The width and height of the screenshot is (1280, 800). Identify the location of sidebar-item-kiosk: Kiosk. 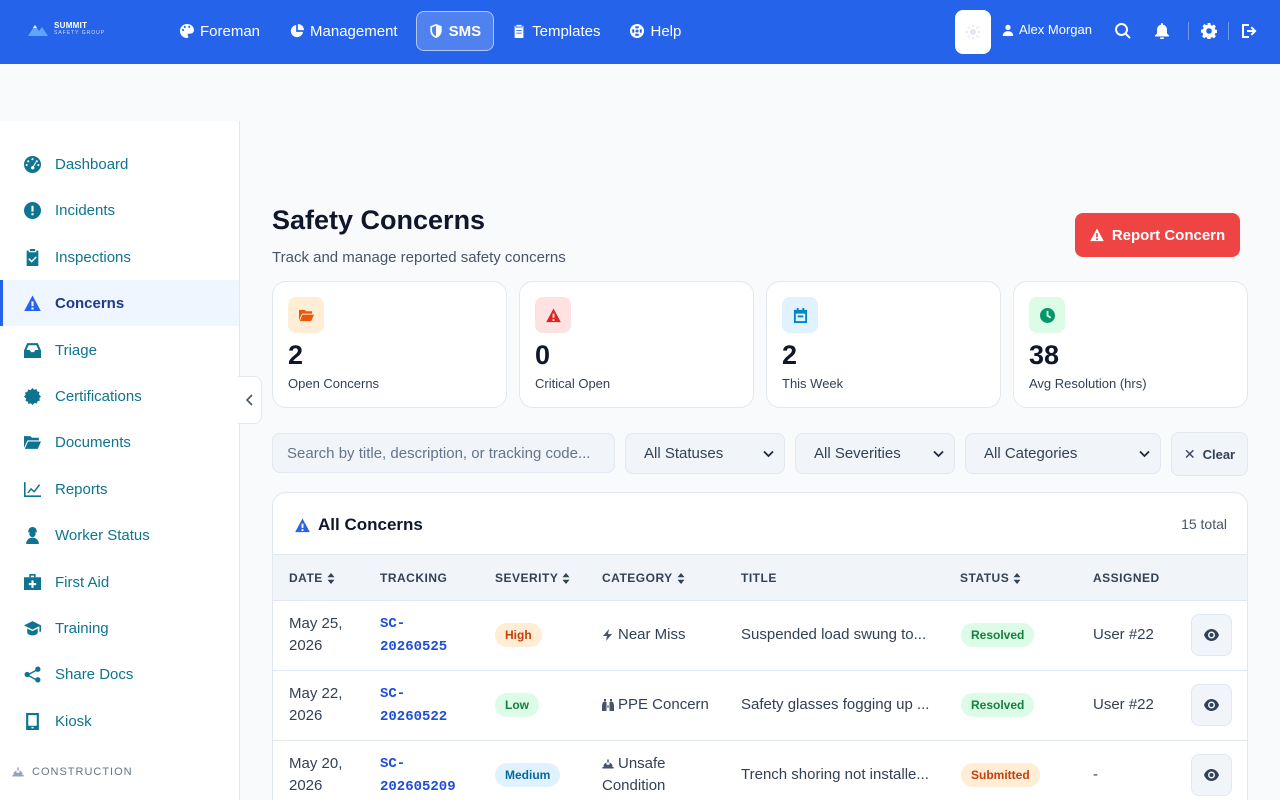
(119, 721).